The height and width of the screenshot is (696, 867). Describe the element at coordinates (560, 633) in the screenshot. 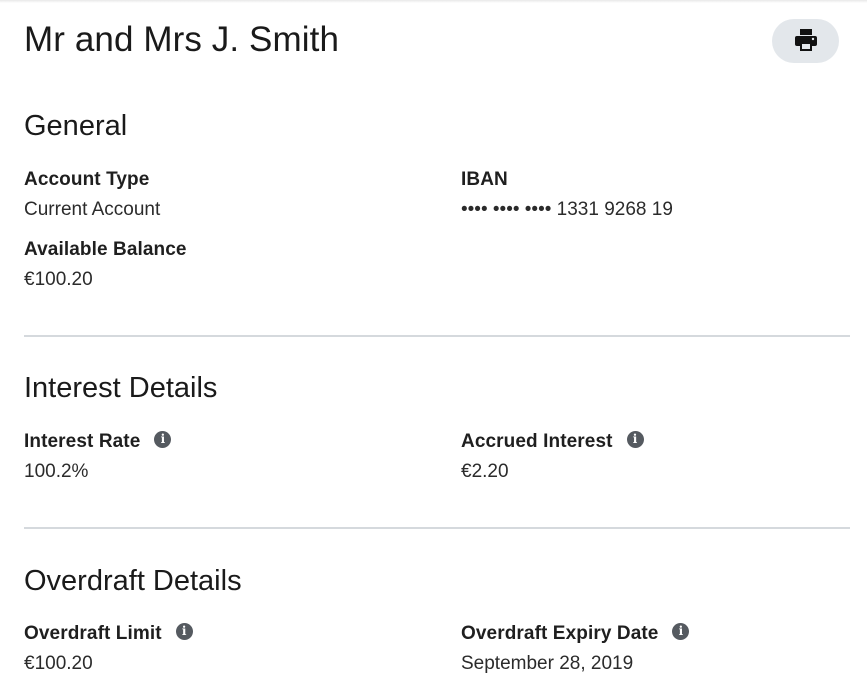

I see `overdraft-expiry-label-text: Overdraft Expiry Date` at that location.